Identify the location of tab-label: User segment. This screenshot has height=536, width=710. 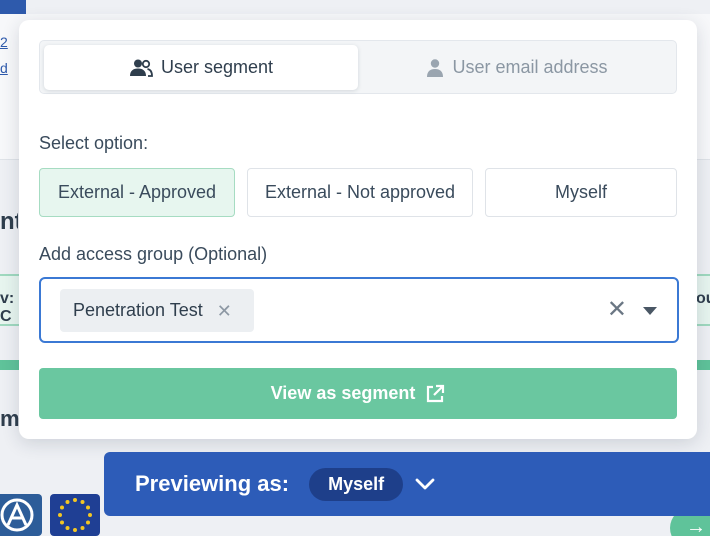
(217, 67).